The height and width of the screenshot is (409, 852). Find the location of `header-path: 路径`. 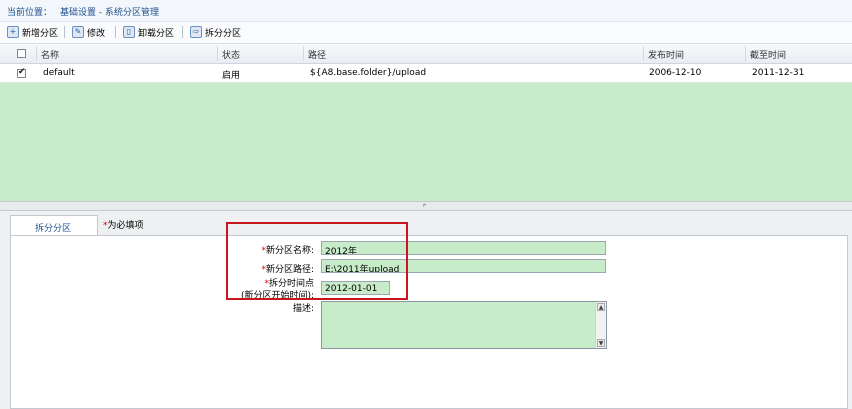

header-path: 路径 is located at coordinates (317, 54).